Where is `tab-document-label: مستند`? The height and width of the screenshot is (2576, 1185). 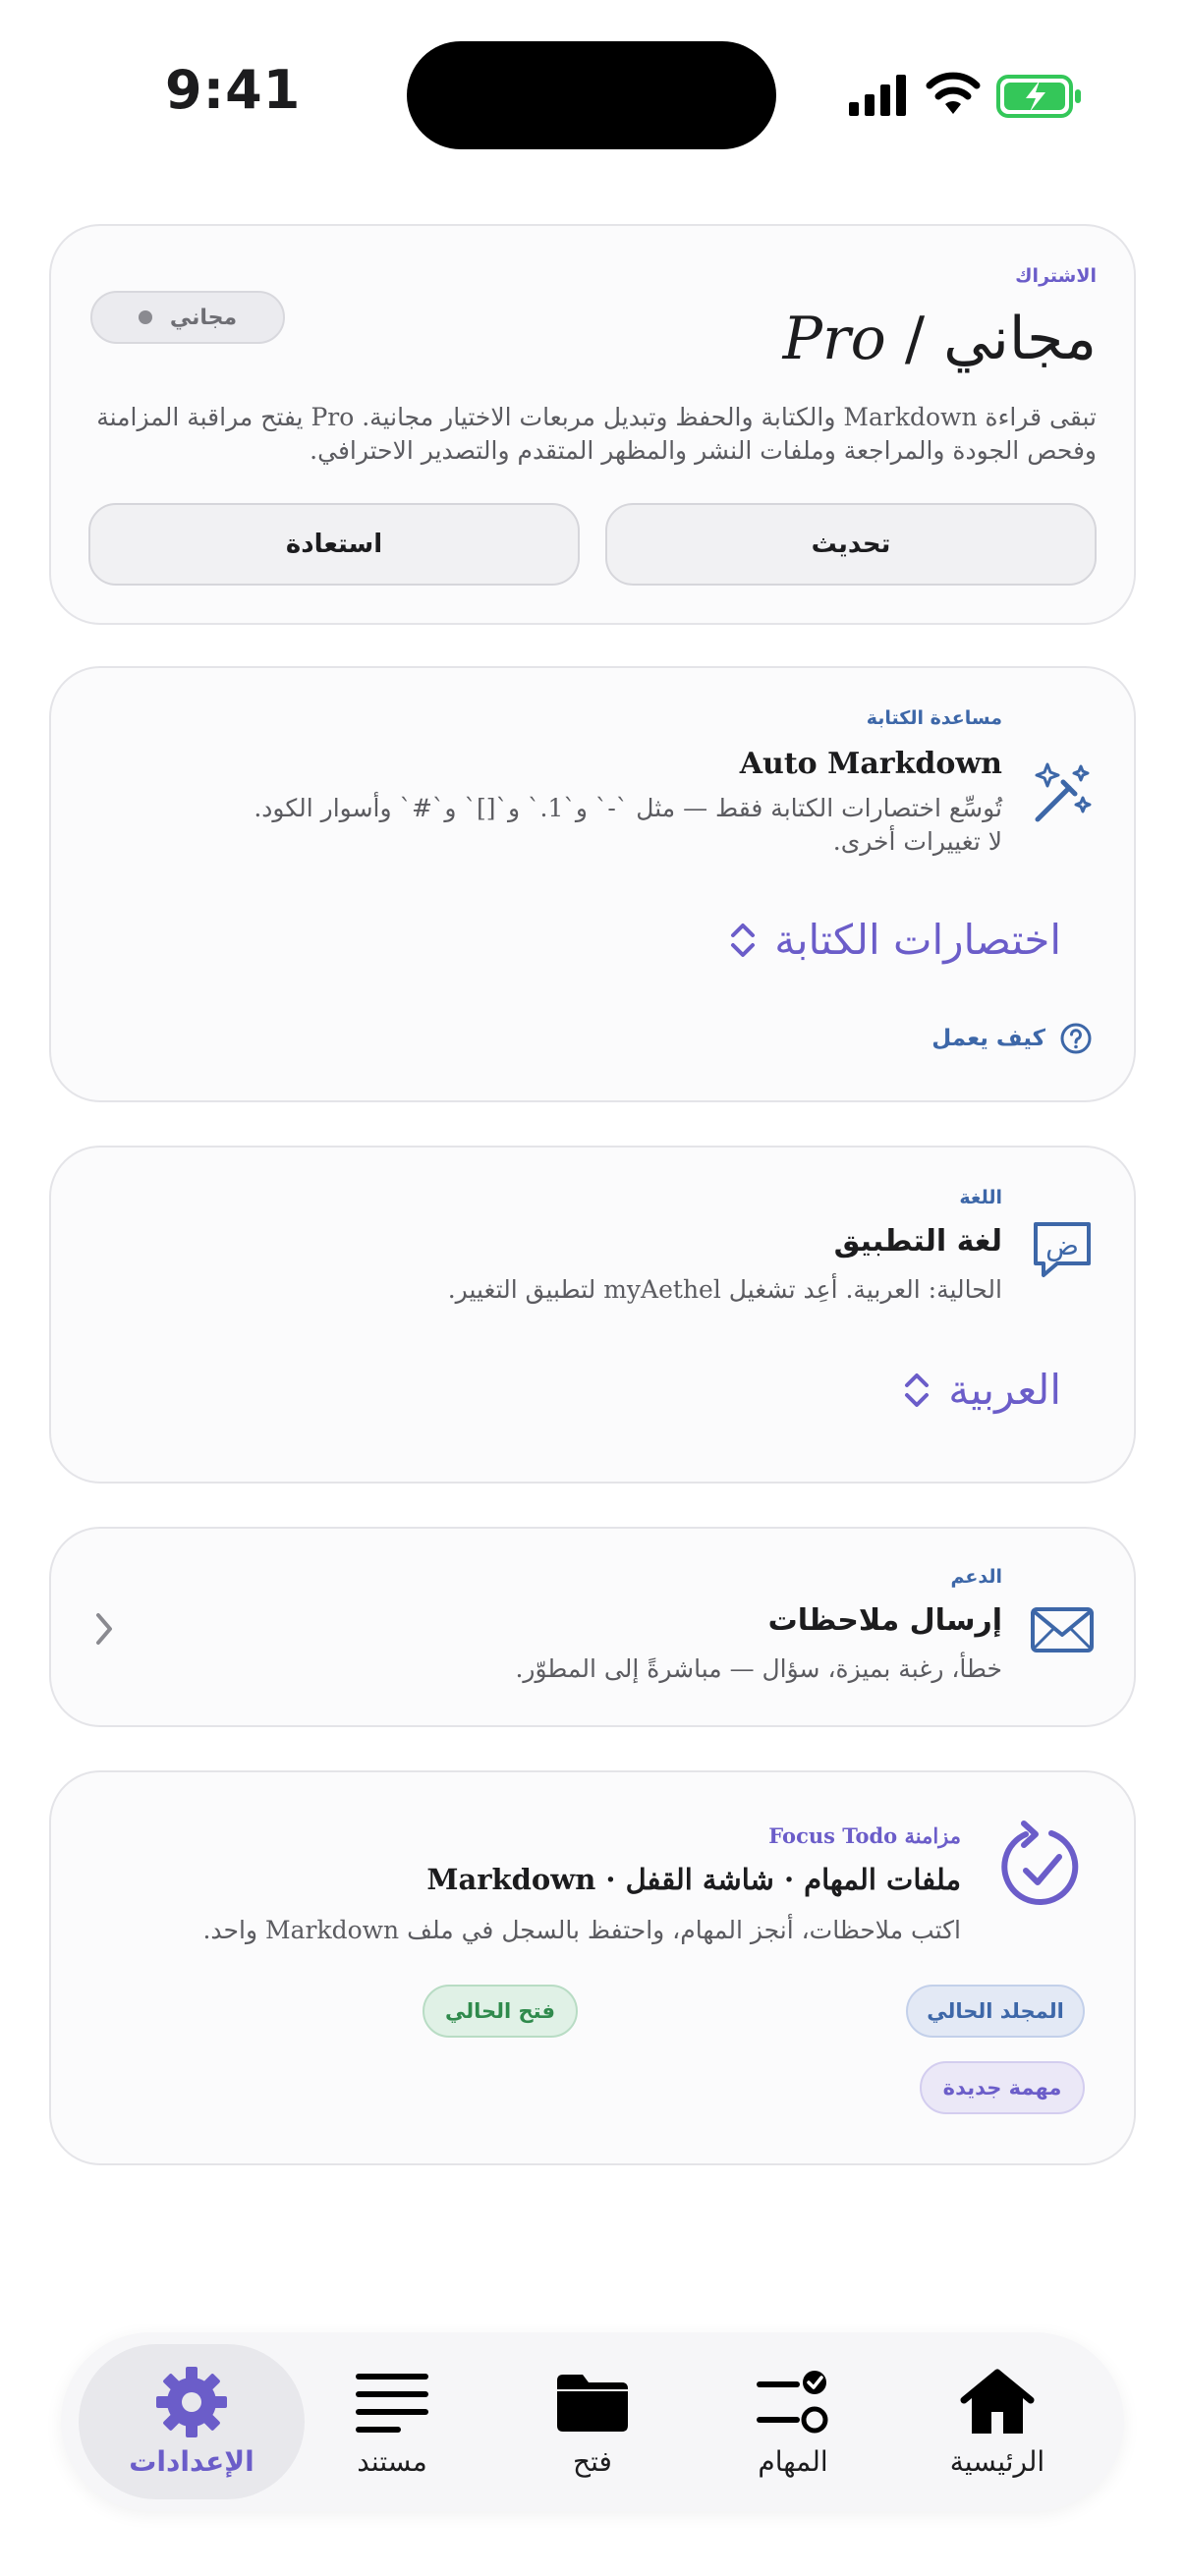
tab-document-label: مستند is located at coordinates (392, 2461).